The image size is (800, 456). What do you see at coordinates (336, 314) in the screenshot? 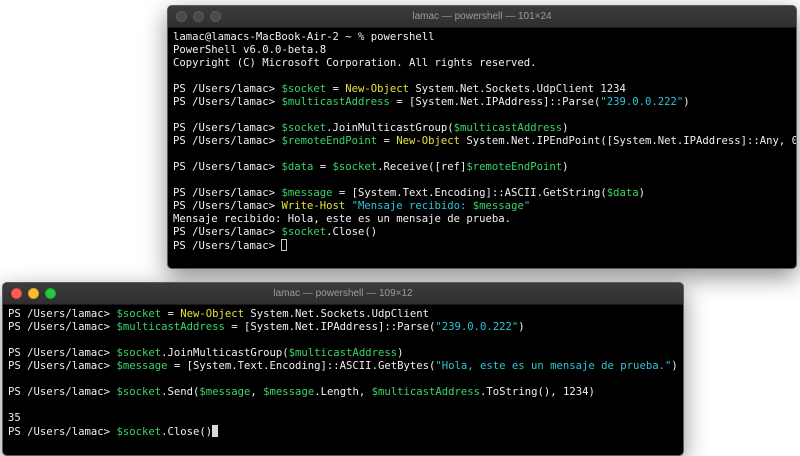
I see `command-text: System.Net.Sockets.UdpClient` at bounding box center [336, 314].